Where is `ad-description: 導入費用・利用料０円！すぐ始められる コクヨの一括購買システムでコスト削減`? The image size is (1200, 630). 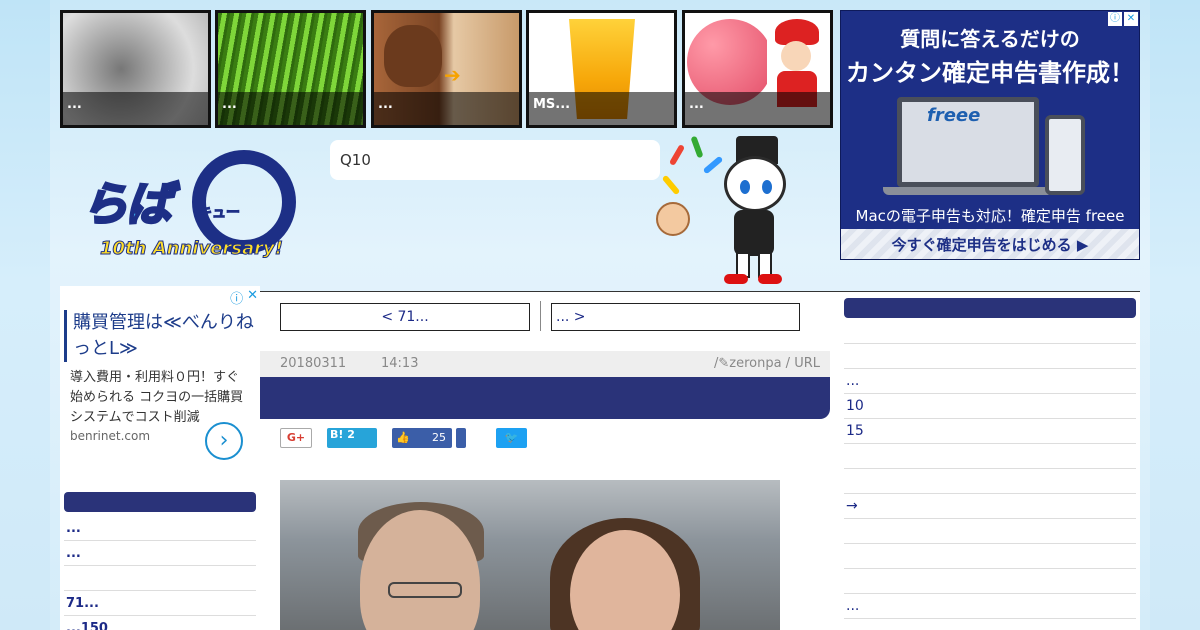
ad-description: 導入費用・利用料０円！すぐ始められる コクヨの一括購買システムでコスト削減 is located at coordinates (157, 397).